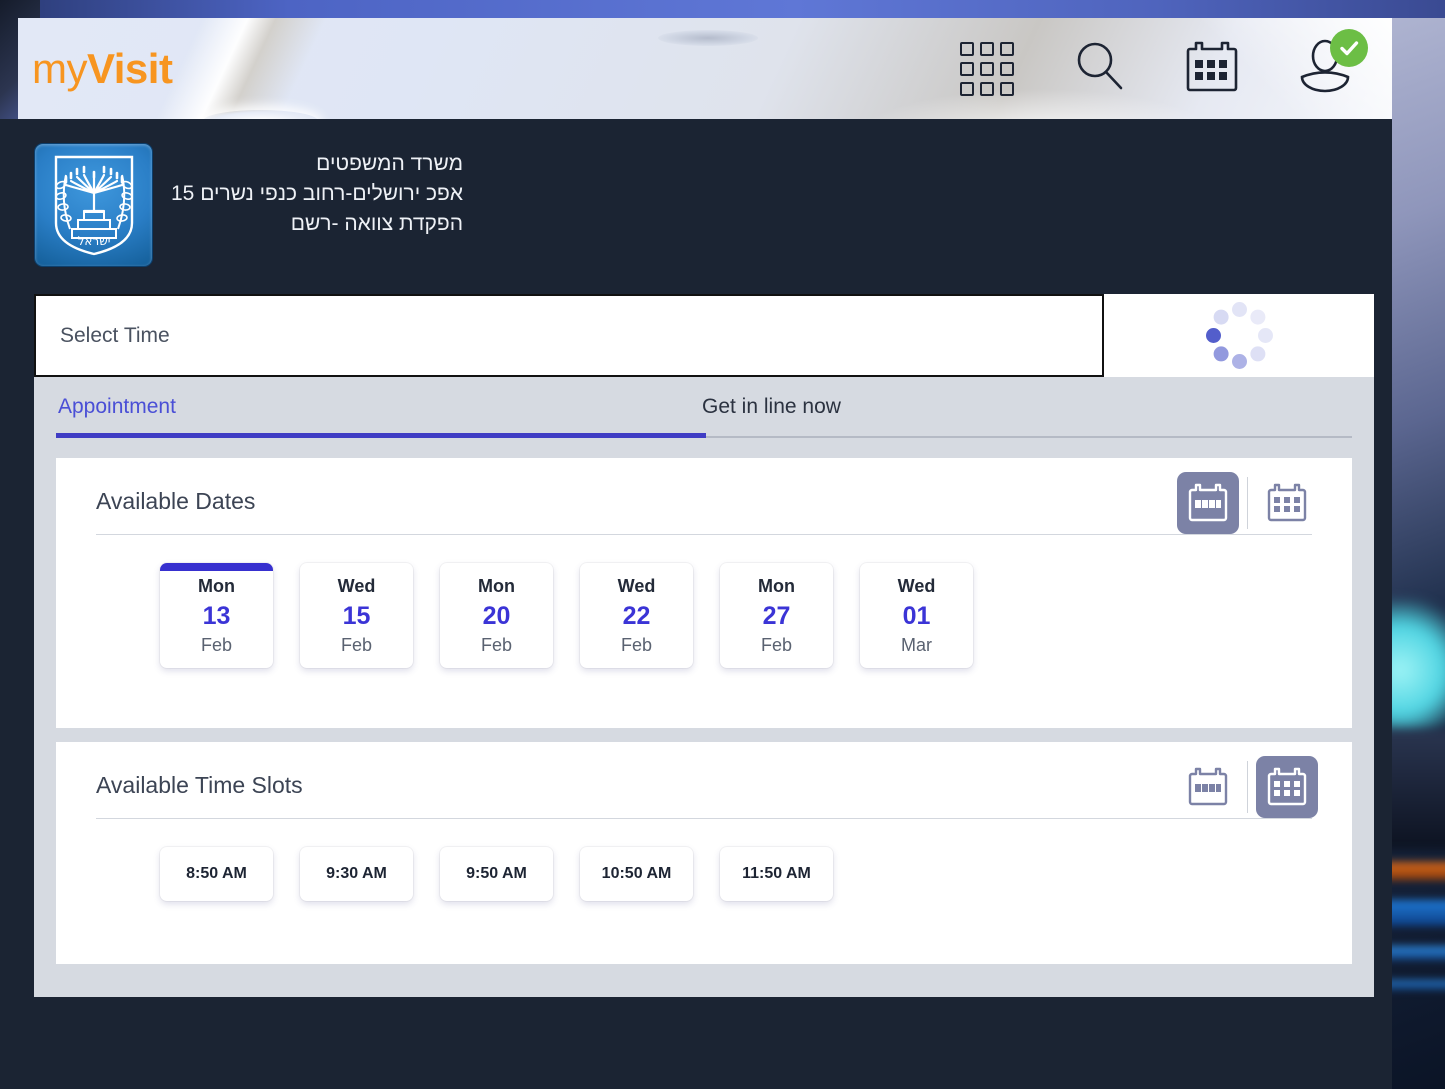 The height and width of the screenshot is (1089, 1445). I want to click on user-avatar-icon, so click(1332, 64).